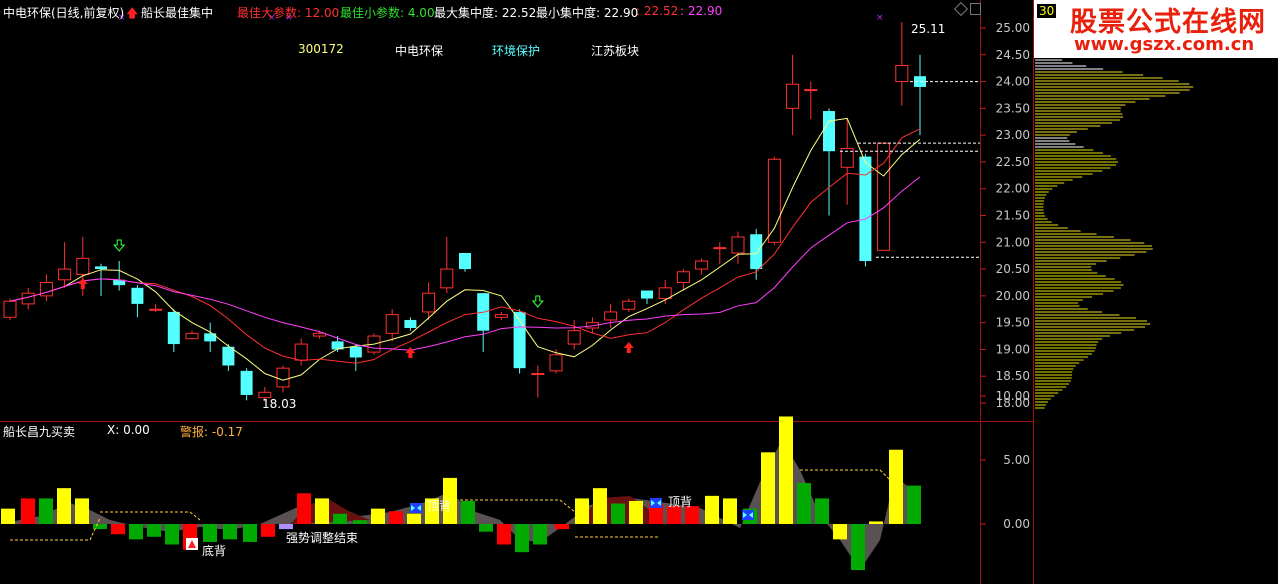 This screenshot has height=584, width=1278. Describe the element at coordinates (1013, 296) in the screenshot. I see `price-tick-label: 20.00` at that location.